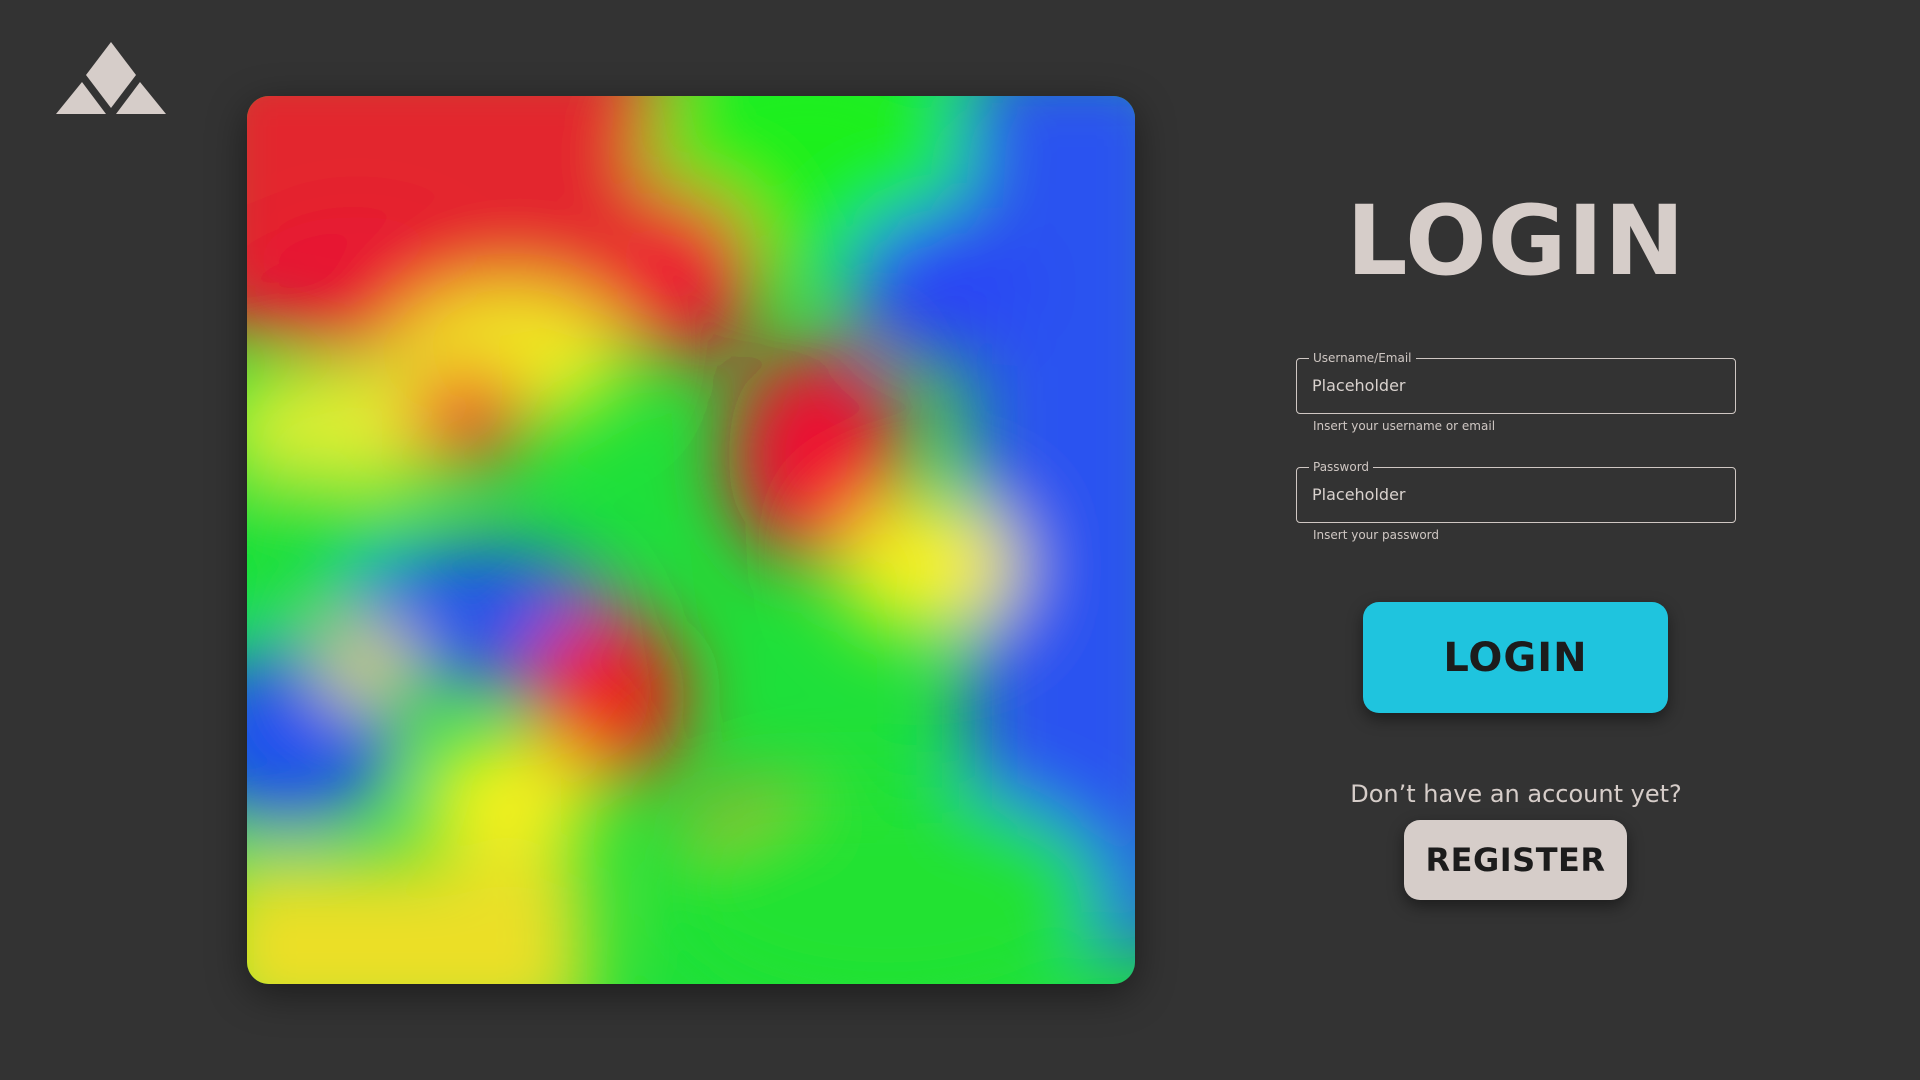 Image resolution: width=1920 pixels, height=1080 pixels. I want to click on username-input: Placeholder, so click(1517, 385).